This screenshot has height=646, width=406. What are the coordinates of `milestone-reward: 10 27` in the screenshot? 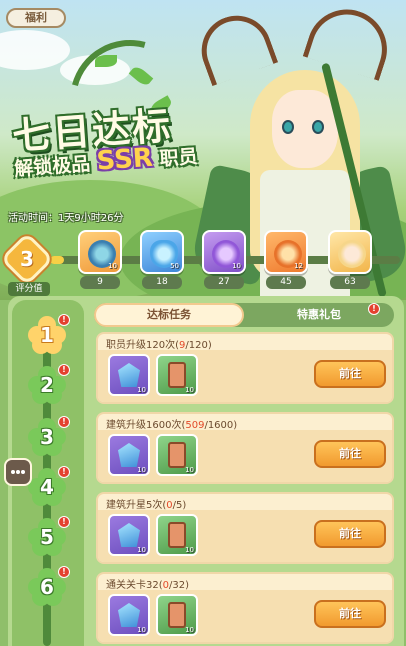 It's located at (224, 260).